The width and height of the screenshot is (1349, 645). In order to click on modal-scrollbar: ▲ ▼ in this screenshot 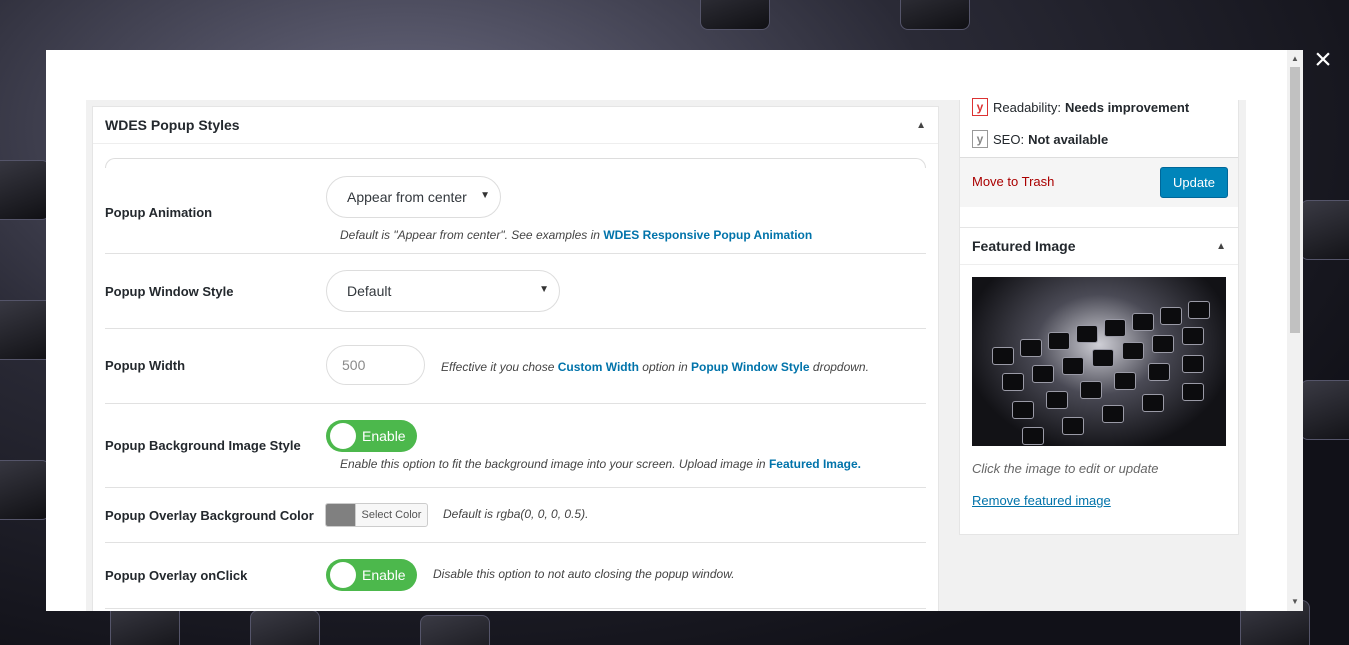, I will do `click(1295, 330)`.